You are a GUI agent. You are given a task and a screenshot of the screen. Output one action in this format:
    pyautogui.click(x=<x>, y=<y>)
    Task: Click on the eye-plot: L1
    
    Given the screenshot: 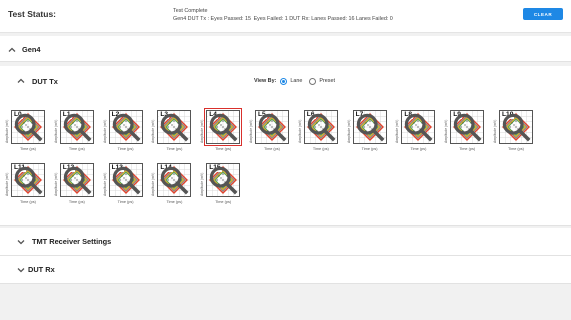 What is the action you would take?
    pyautogui.click(x=76, y=127)
    